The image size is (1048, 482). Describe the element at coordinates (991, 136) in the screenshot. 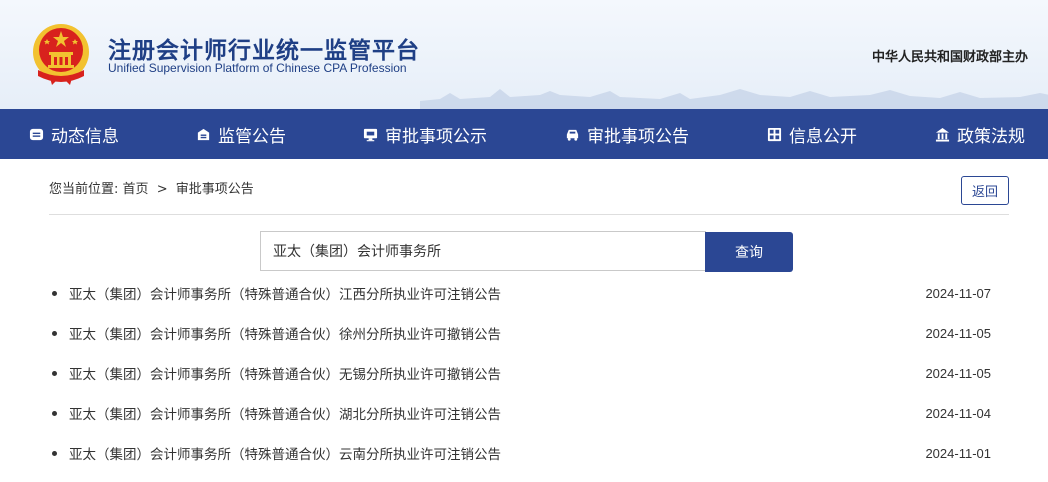

I see `nav-item-label: 政策法规` at that location.